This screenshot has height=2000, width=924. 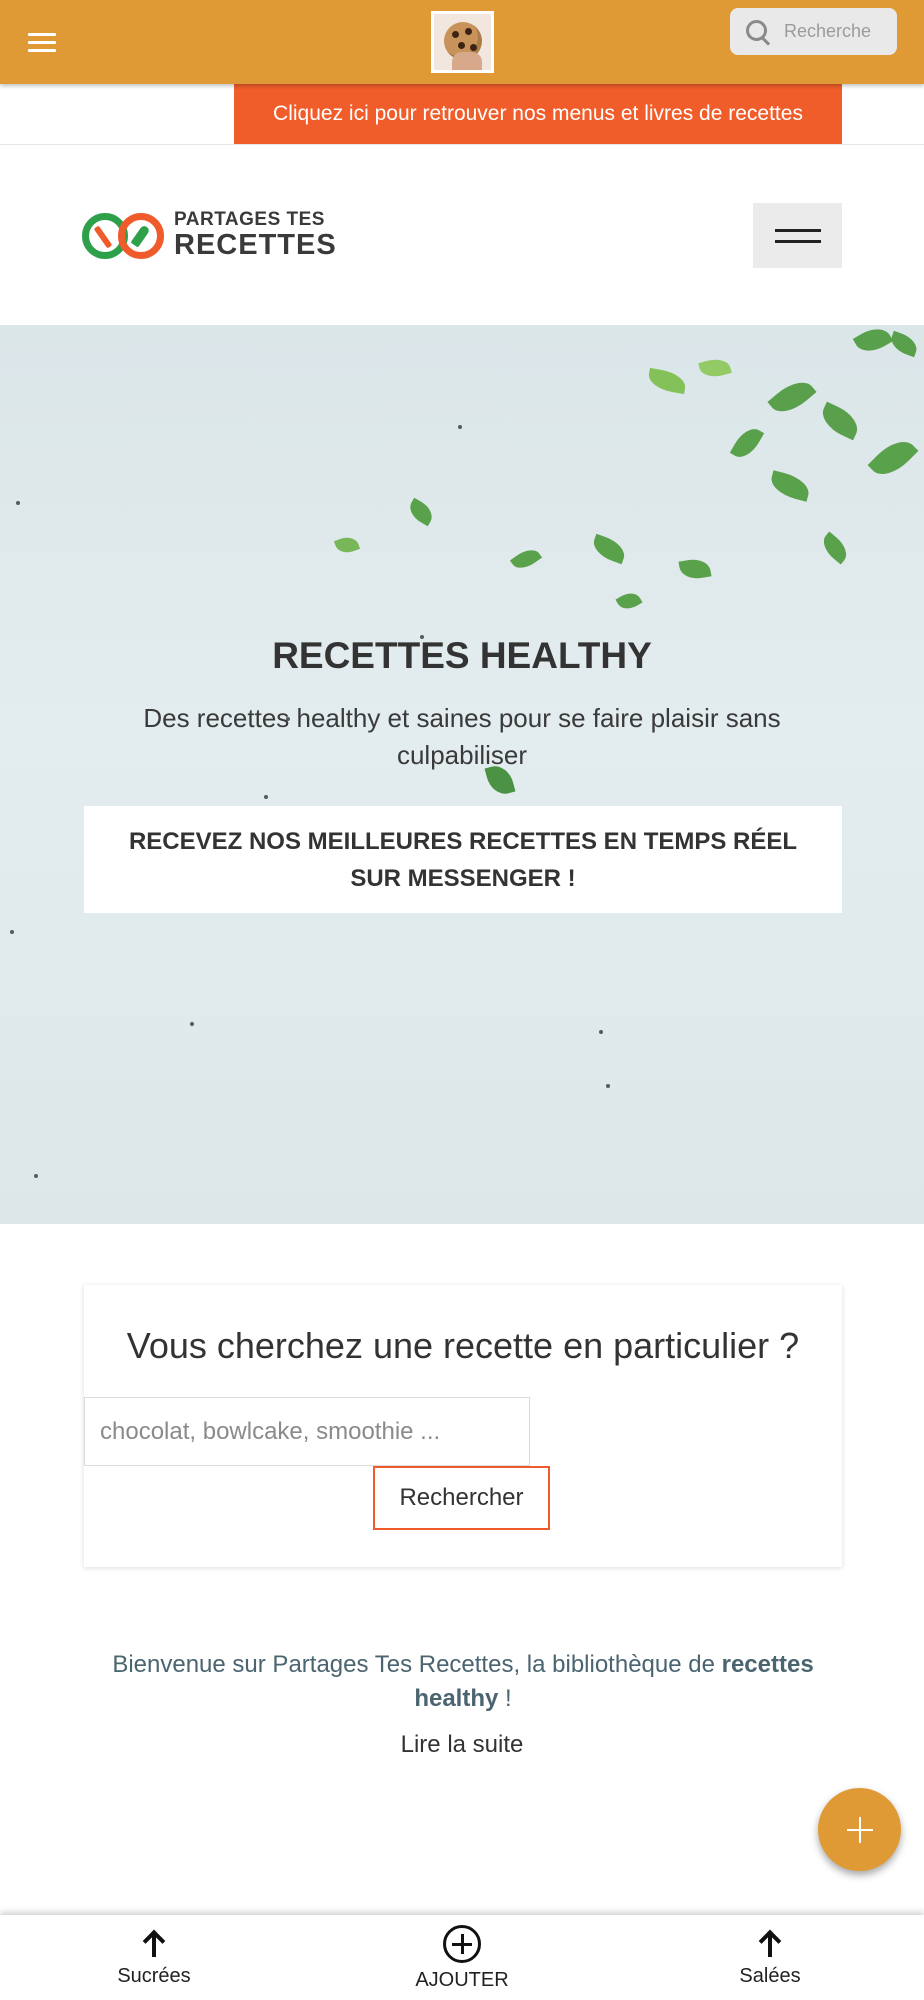 I want to click on bottom-nav-label: Salées, so click(x=770, y=1976).